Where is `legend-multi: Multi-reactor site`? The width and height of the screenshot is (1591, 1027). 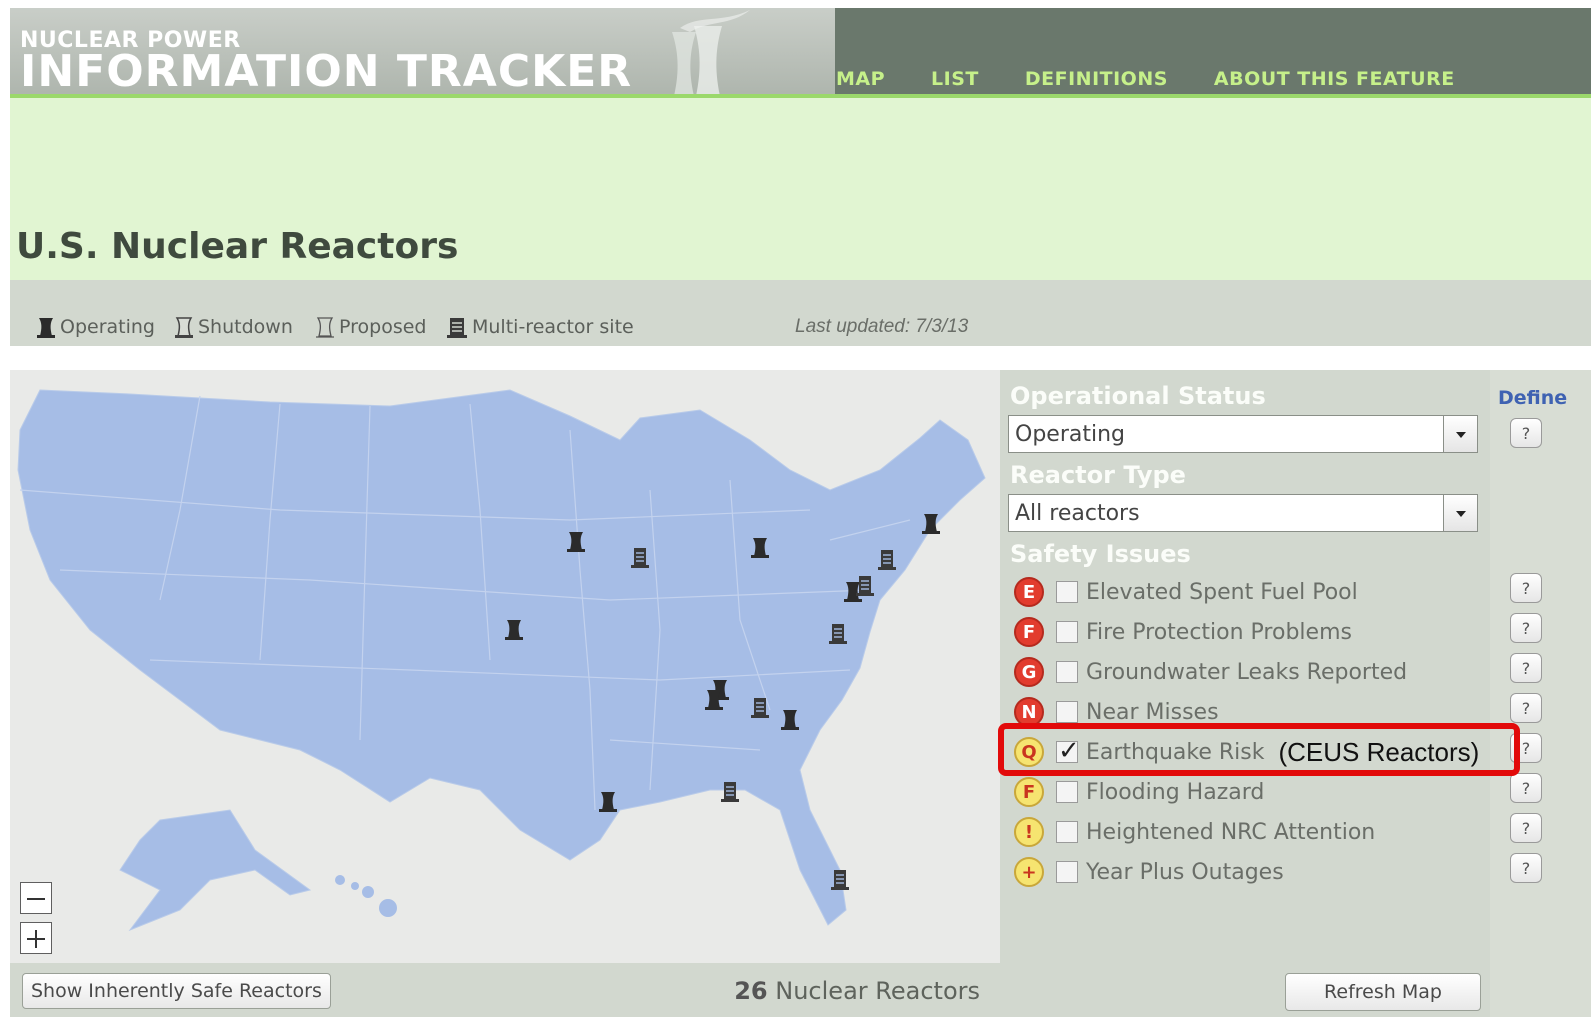 legend-multi: Multi-reactor site is located at coordinates (539, 327).